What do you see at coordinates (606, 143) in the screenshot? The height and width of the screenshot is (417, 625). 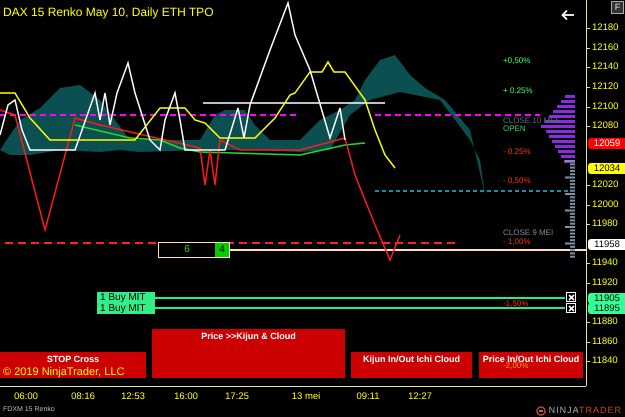 I see `price-tag: 12059` at bounding box center [606, 143].